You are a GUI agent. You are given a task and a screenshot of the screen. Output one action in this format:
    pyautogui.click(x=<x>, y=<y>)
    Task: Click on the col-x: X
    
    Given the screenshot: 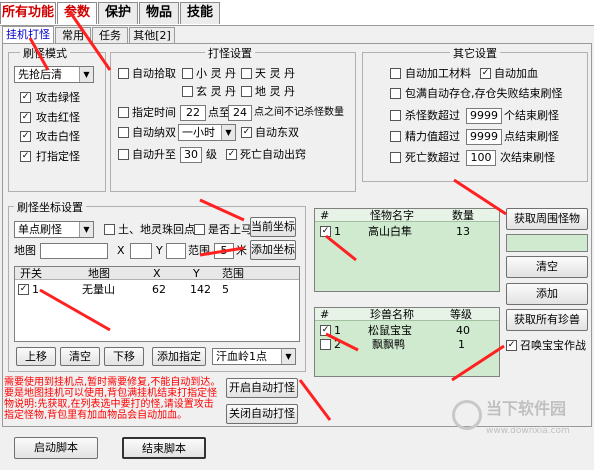 What is the action you would take?
    pyautogui.click(x=157, y=273)
    